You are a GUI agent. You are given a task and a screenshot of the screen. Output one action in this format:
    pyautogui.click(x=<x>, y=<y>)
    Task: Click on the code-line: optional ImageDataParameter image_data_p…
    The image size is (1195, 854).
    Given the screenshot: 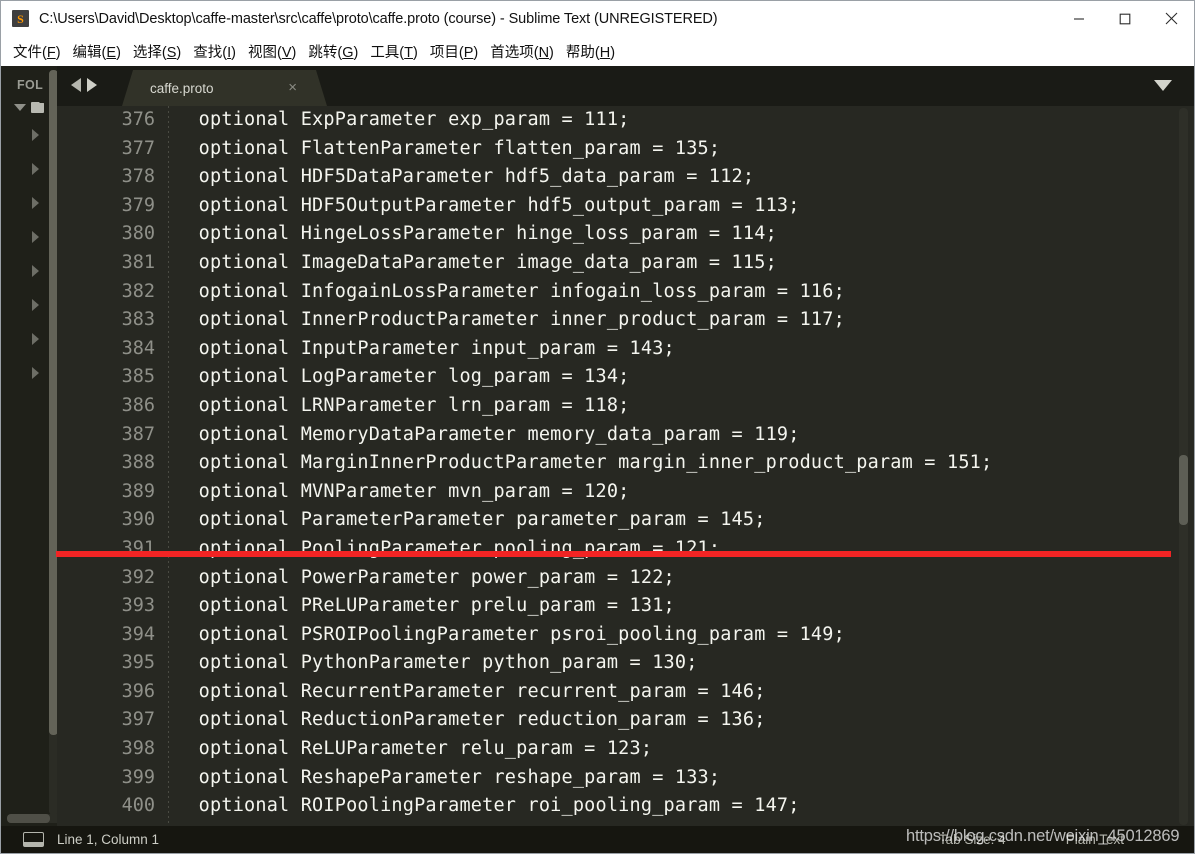 What is the action you would take?
    pyautogui.click(x=681, y=263)
    